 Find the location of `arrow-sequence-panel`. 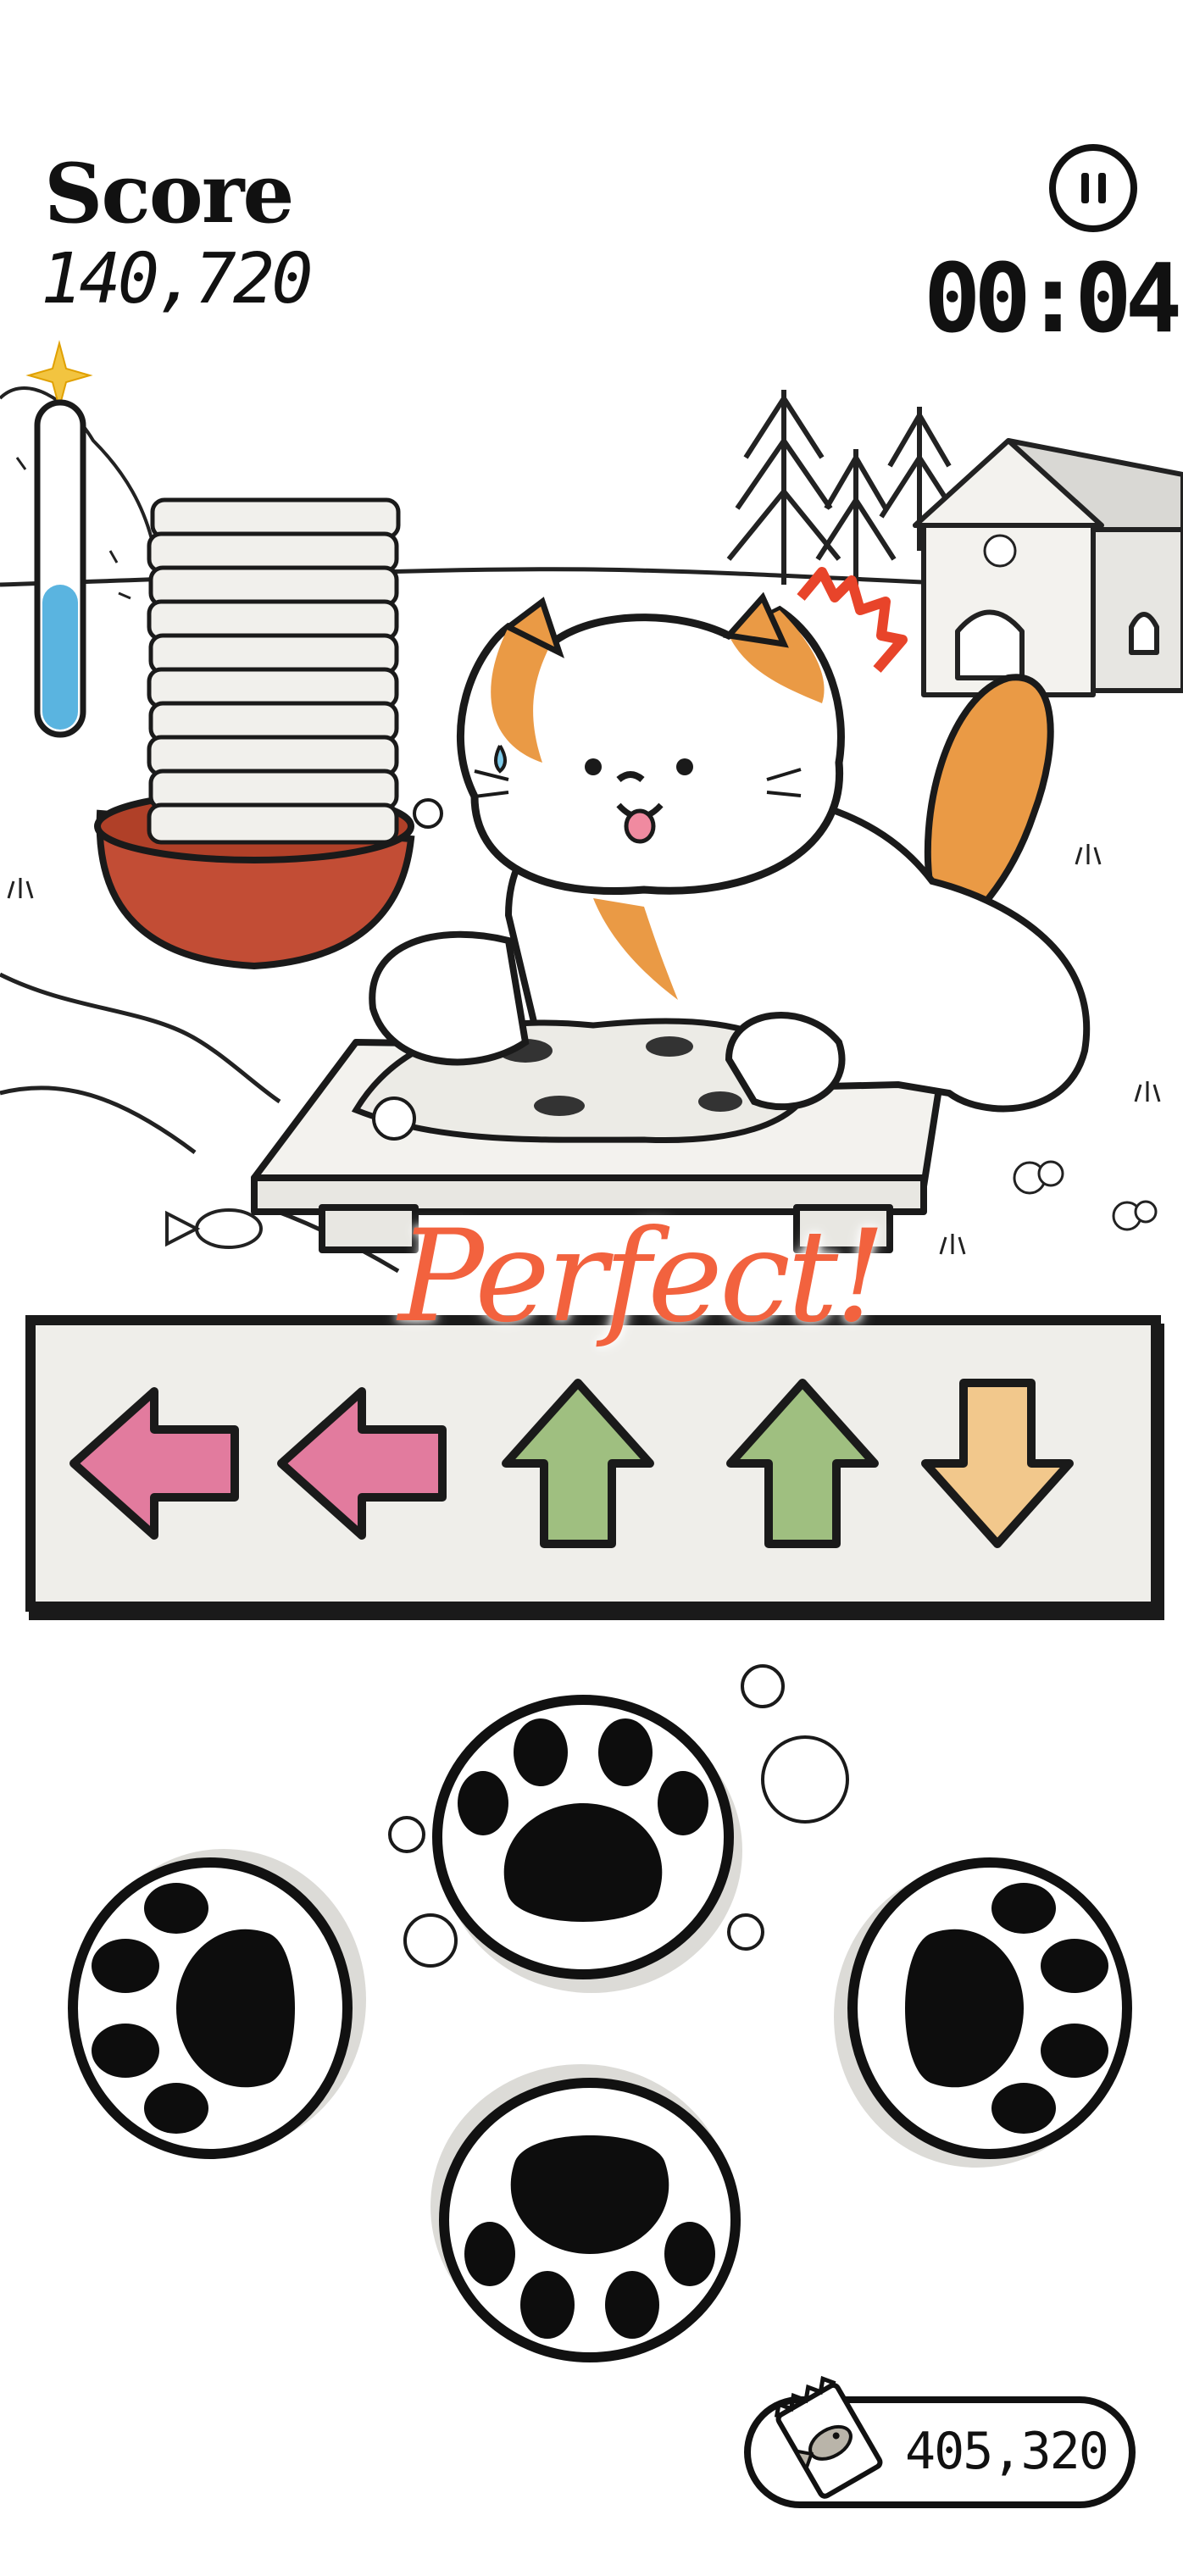

arrow-sequence-panel is located at coordinates (593, 1463).